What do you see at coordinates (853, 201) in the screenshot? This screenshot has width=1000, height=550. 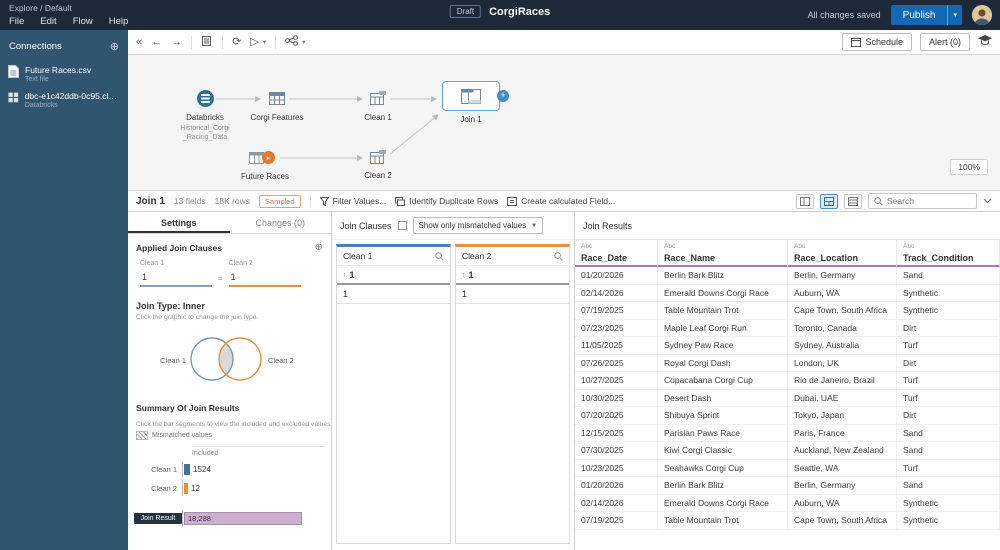 I see `view-toggle-data-grid-icon` at bounding box center [853, 201].